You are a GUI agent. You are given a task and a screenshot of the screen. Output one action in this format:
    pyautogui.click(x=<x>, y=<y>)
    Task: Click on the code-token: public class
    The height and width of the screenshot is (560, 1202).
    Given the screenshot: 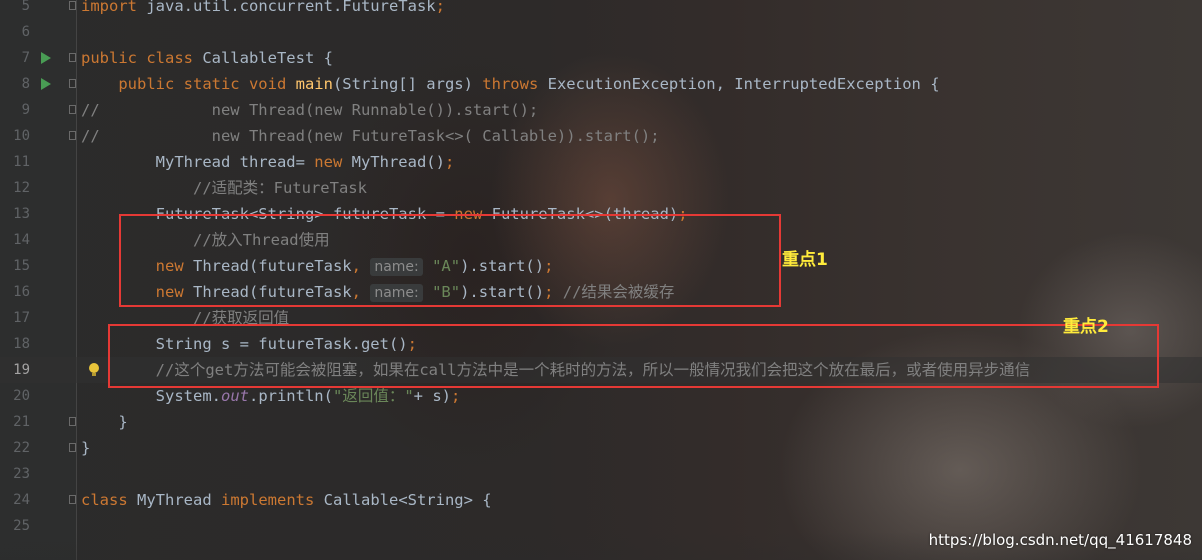 What is the action you would take?
    pyautogui.click(x=137, y=58)
    